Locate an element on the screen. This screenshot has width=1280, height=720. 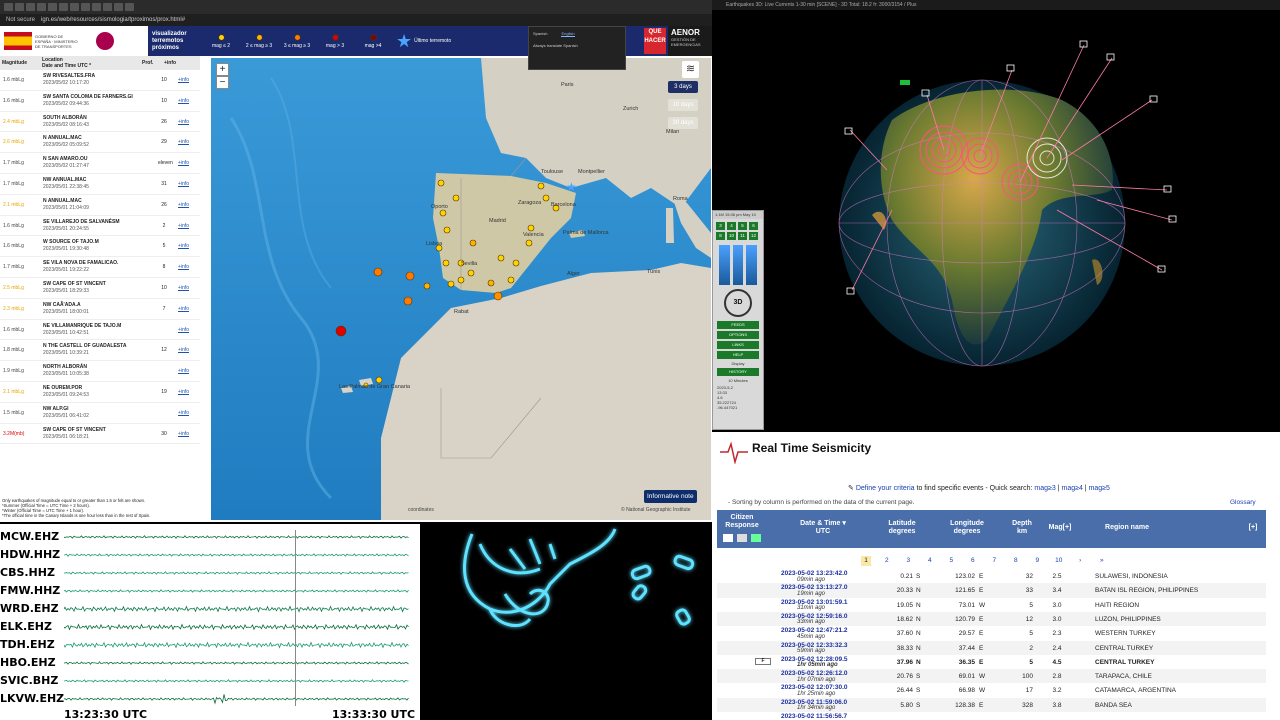
glossary-link: Glossary is located at coordinates (1243, 502).